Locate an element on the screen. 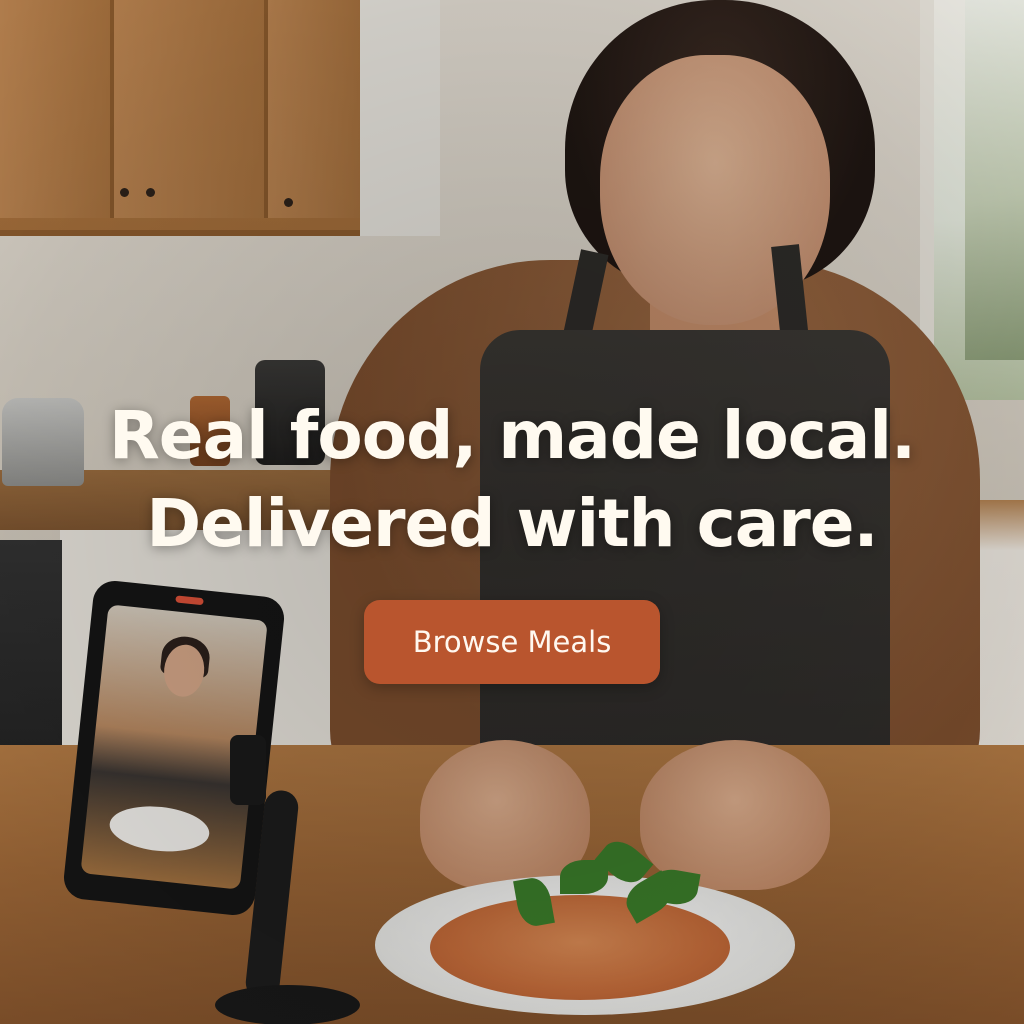 Image resolution: width=1024 pixels, height=1024 pixels. browse-meals-button: Browse Meals is located at coordinates (512, 642).